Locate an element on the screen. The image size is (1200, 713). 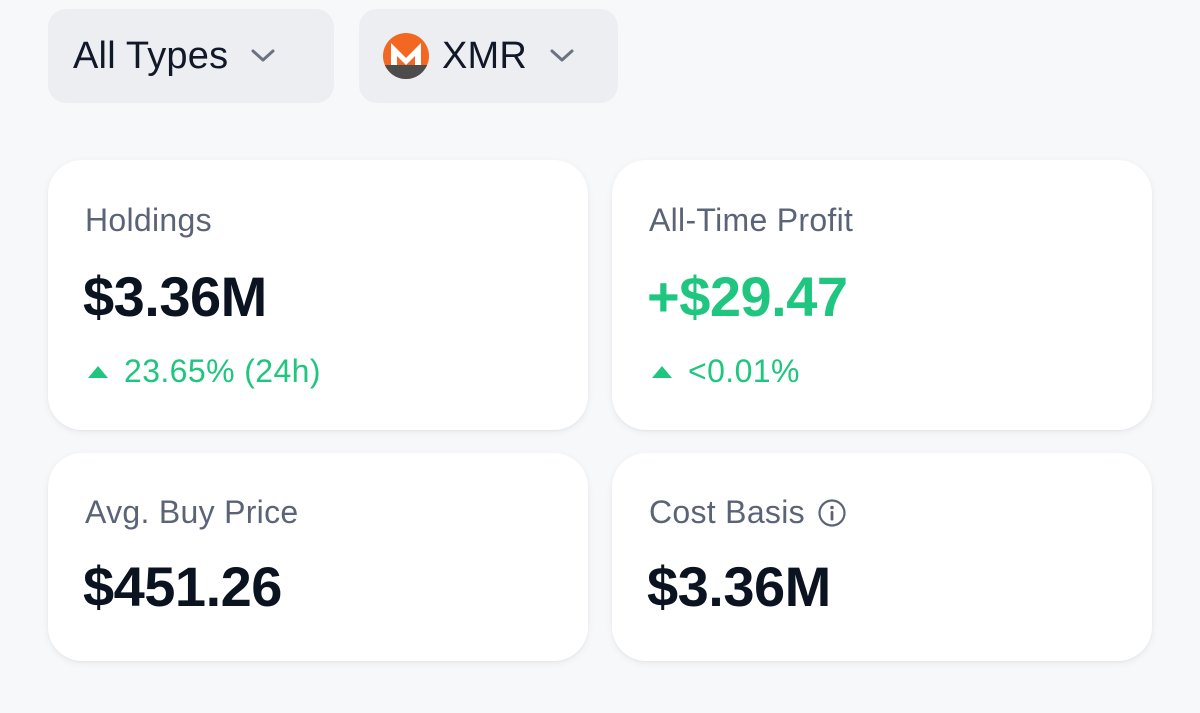
type-filter-dropdown: All Types is located at coordinates (191, 56).